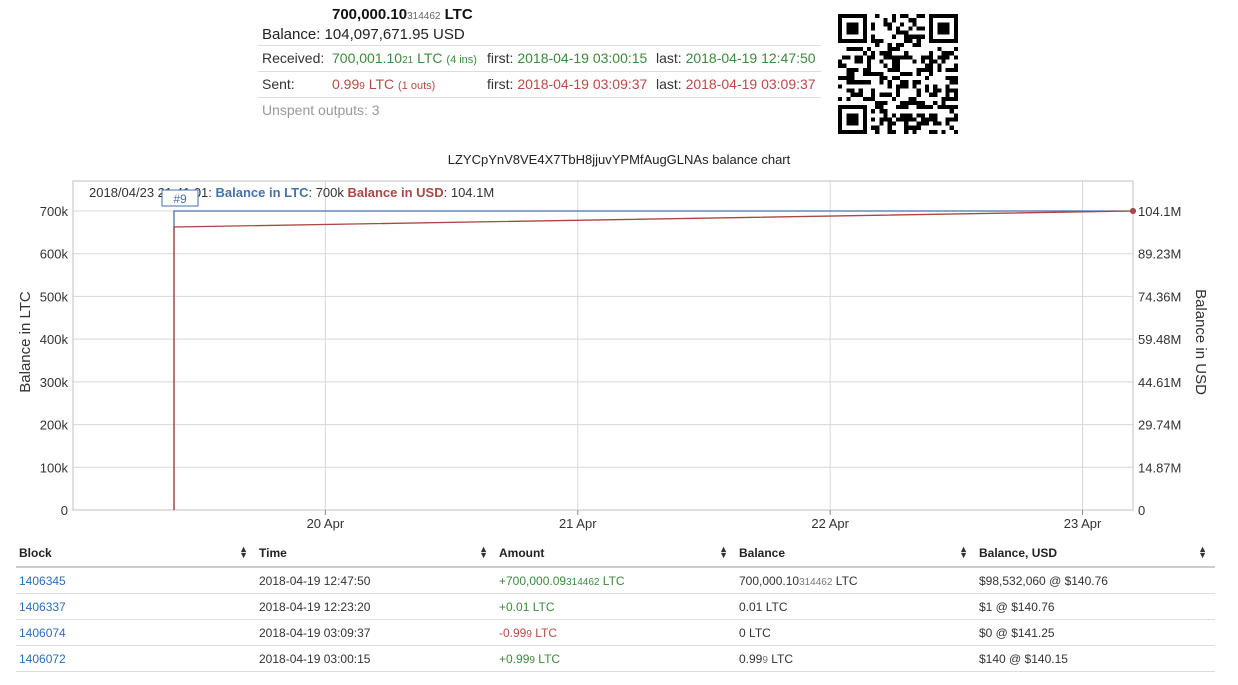  Describe the element at coordinates (765, 660) in the screenshot. I see `balance-small: 9` at that location.